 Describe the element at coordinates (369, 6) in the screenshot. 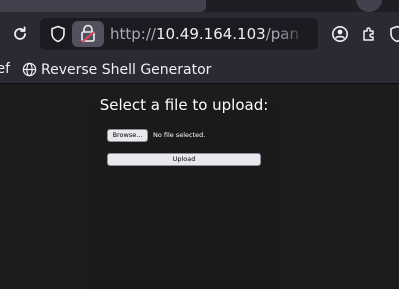

I see `tab-control` at that location.